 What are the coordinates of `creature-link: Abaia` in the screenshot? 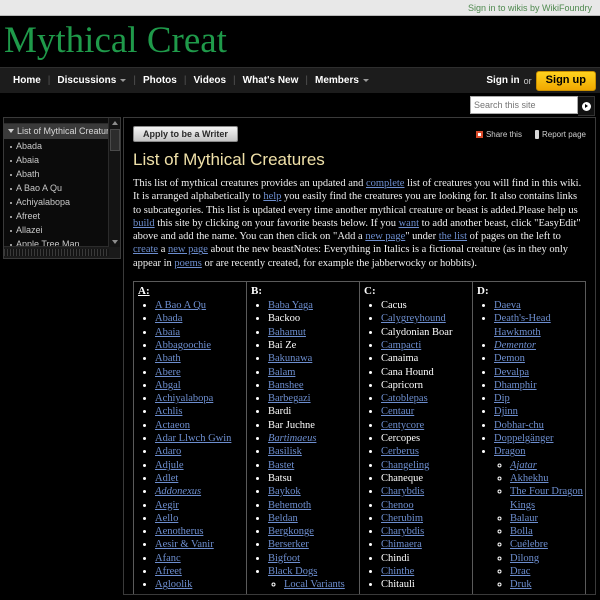 It's located at (167, 332).